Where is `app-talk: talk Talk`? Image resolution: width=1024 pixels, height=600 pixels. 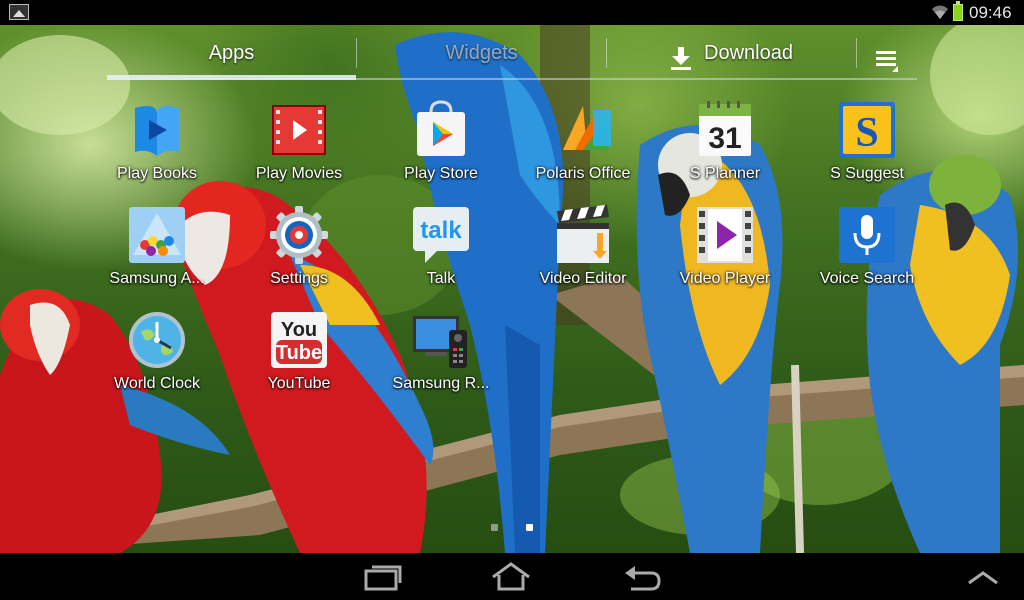 app-talk: talk Talk is located at coordinates (441, 255).